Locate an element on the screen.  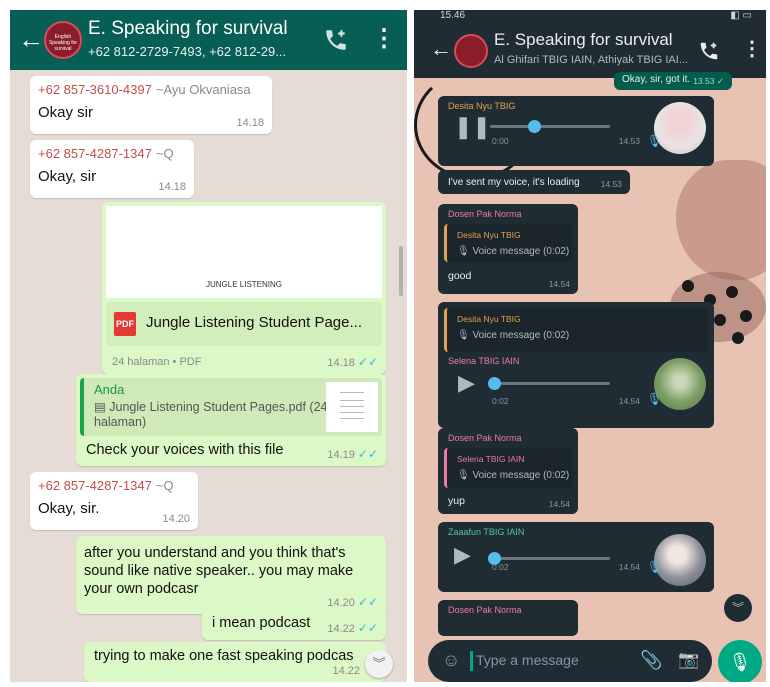
message-bubble: Dosen Pak Norma is located at coordinates (508, 618).